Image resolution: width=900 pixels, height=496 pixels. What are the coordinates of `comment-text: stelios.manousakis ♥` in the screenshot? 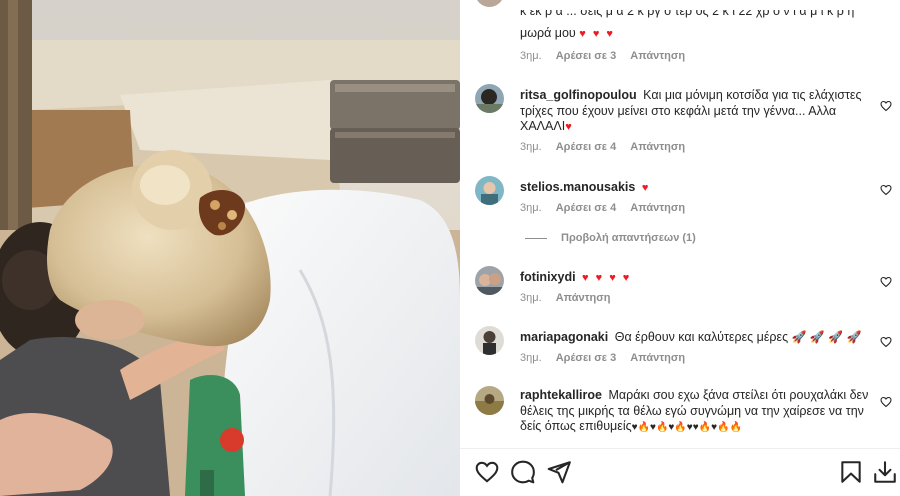 It's located at (697, 188).